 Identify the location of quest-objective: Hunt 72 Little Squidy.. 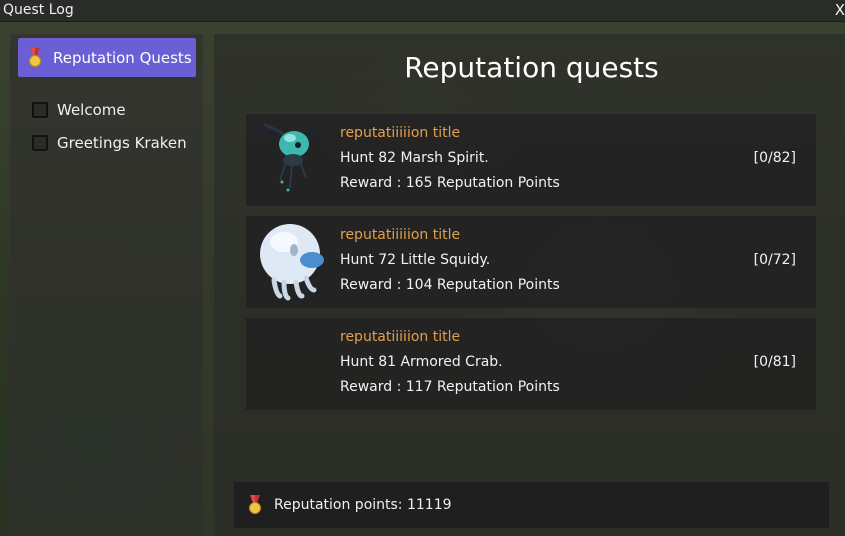
(415, 260).